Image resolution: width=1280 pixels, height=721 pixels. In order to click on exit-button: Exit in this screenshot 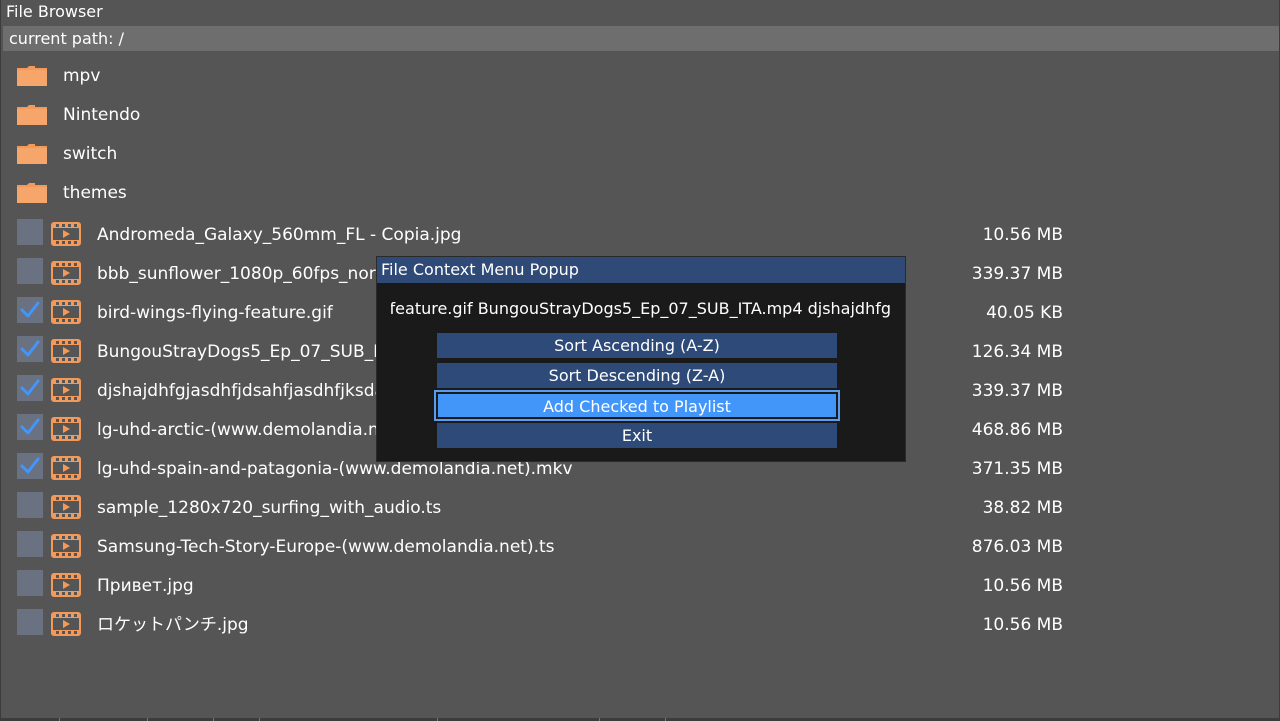, I will do `click(637, 435)`.